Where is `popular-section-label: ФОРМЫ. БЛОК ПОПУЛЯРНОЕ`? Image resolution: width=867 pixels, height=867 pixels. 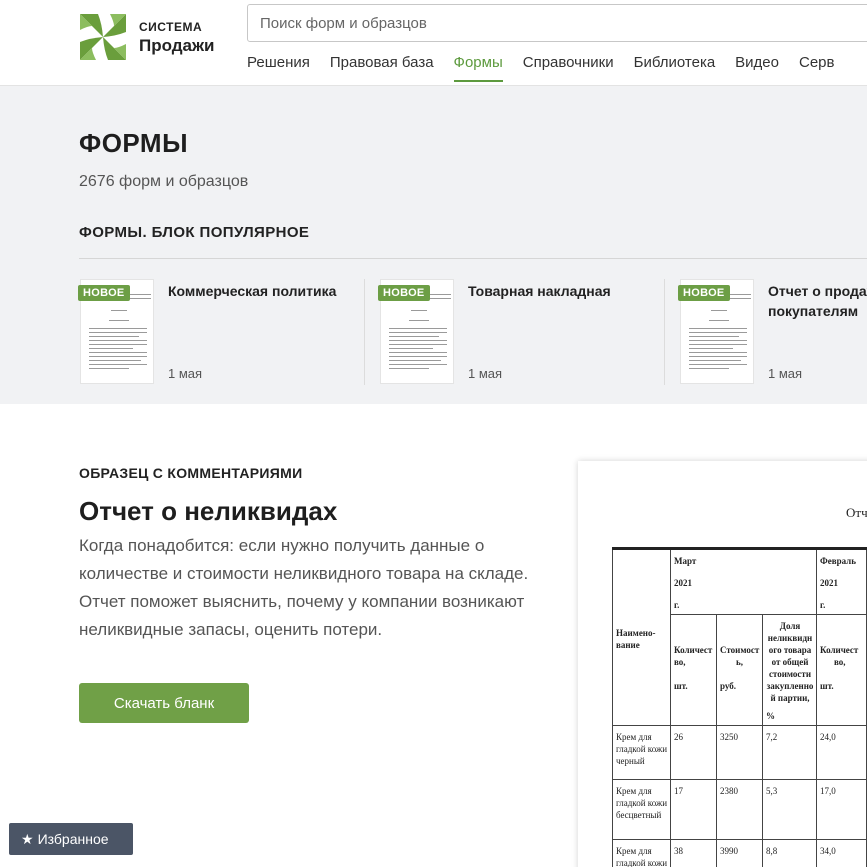 popular-section-label: ФОРМЫ. БЛОК ПОПУЛЯРНОЕ is located at coordinates (194, 232).